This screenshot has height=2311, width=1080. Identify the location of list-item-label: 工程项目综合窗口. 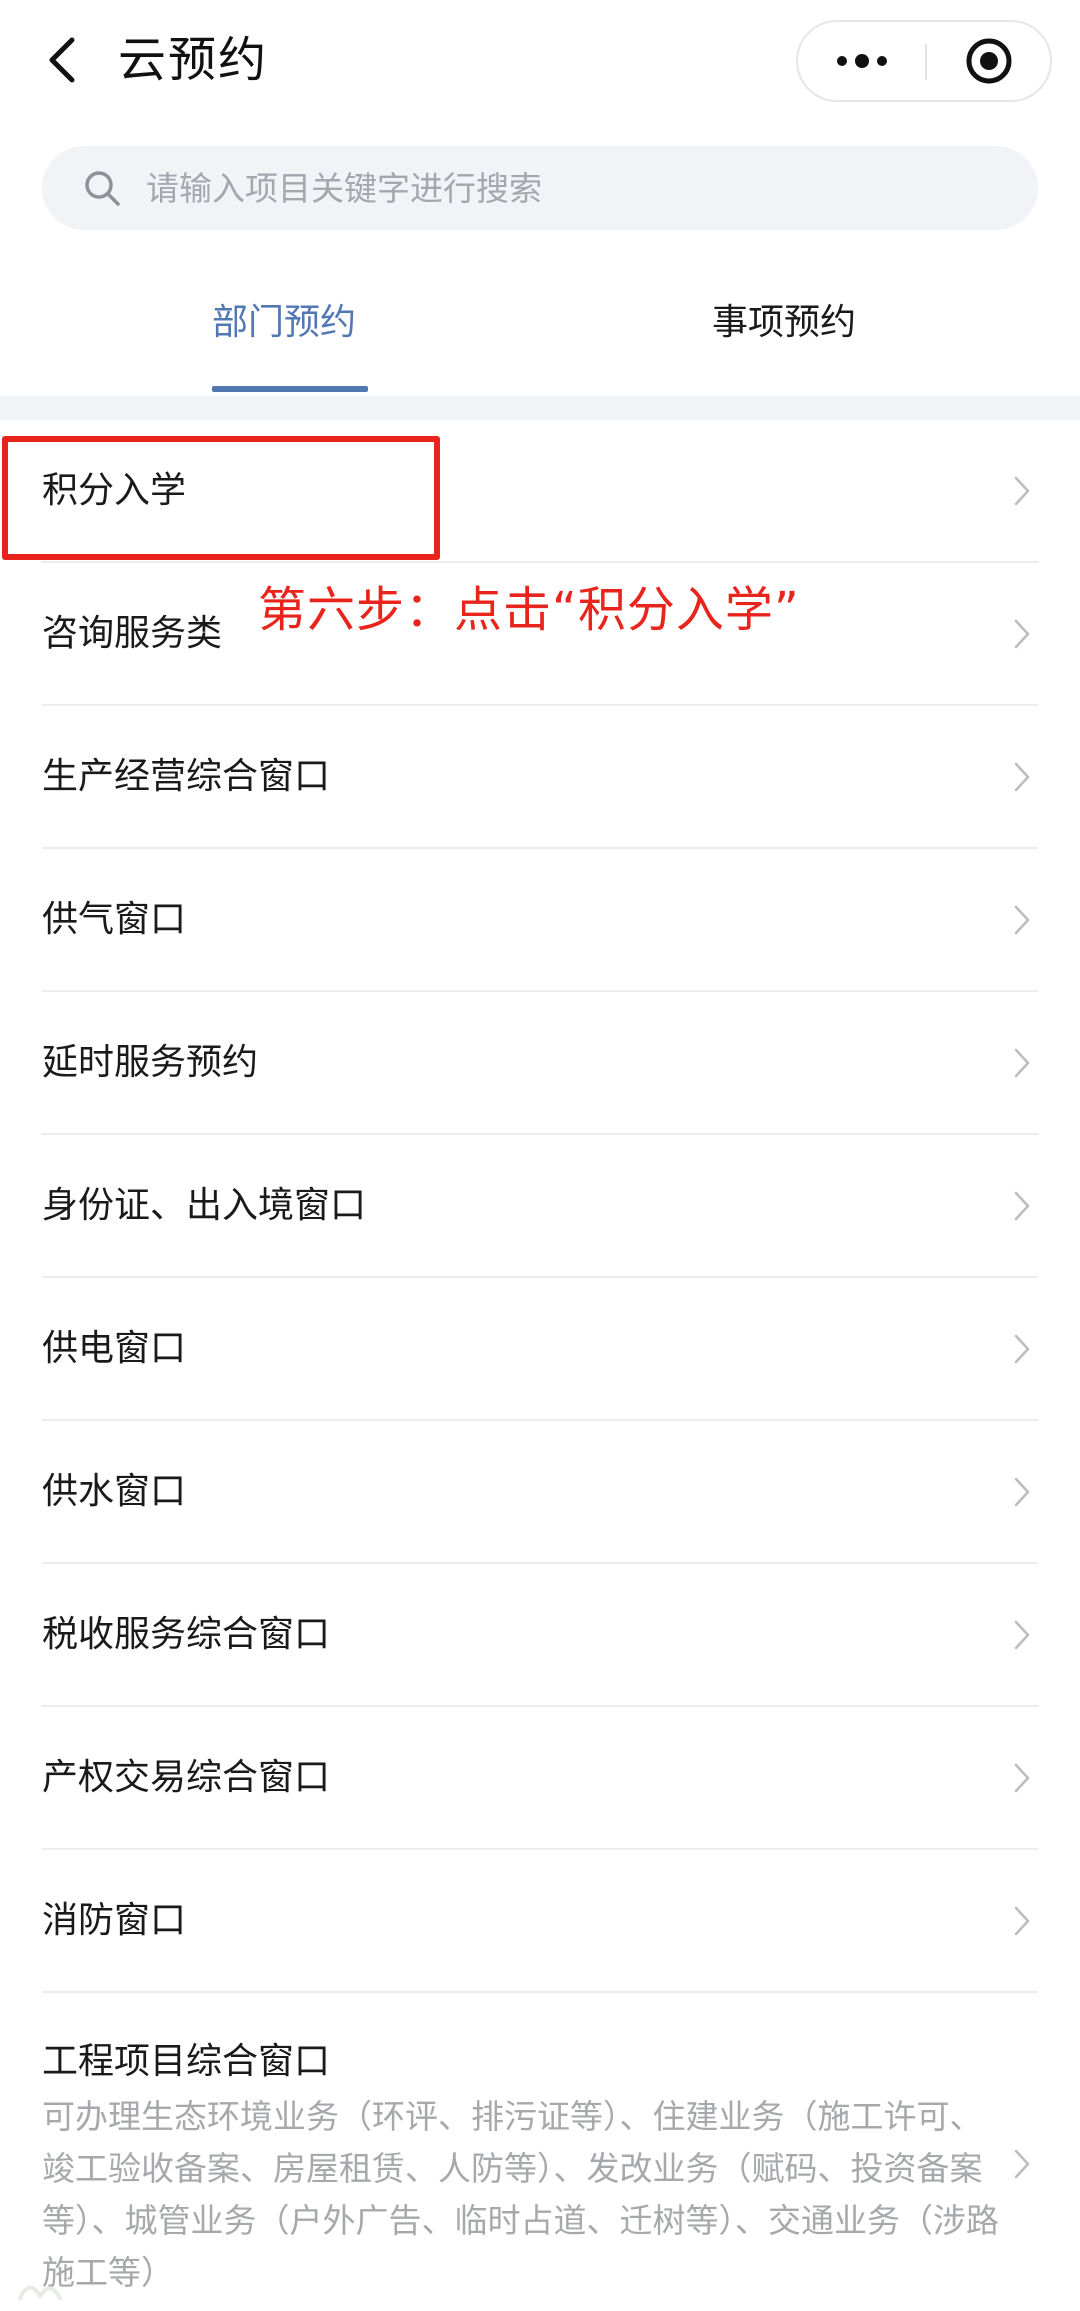
(186, 2061).